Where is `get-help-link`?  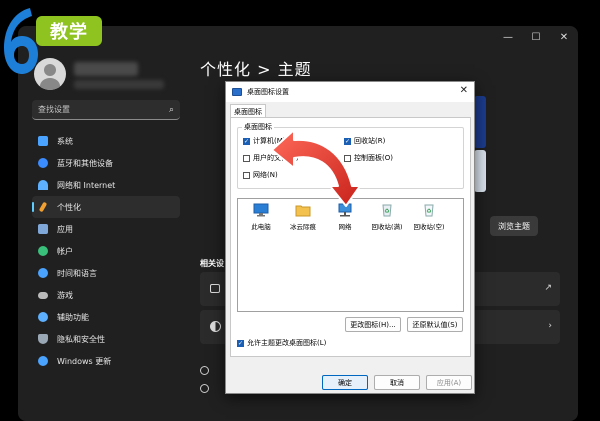
get-help-link is located at coordinates (208, 370).